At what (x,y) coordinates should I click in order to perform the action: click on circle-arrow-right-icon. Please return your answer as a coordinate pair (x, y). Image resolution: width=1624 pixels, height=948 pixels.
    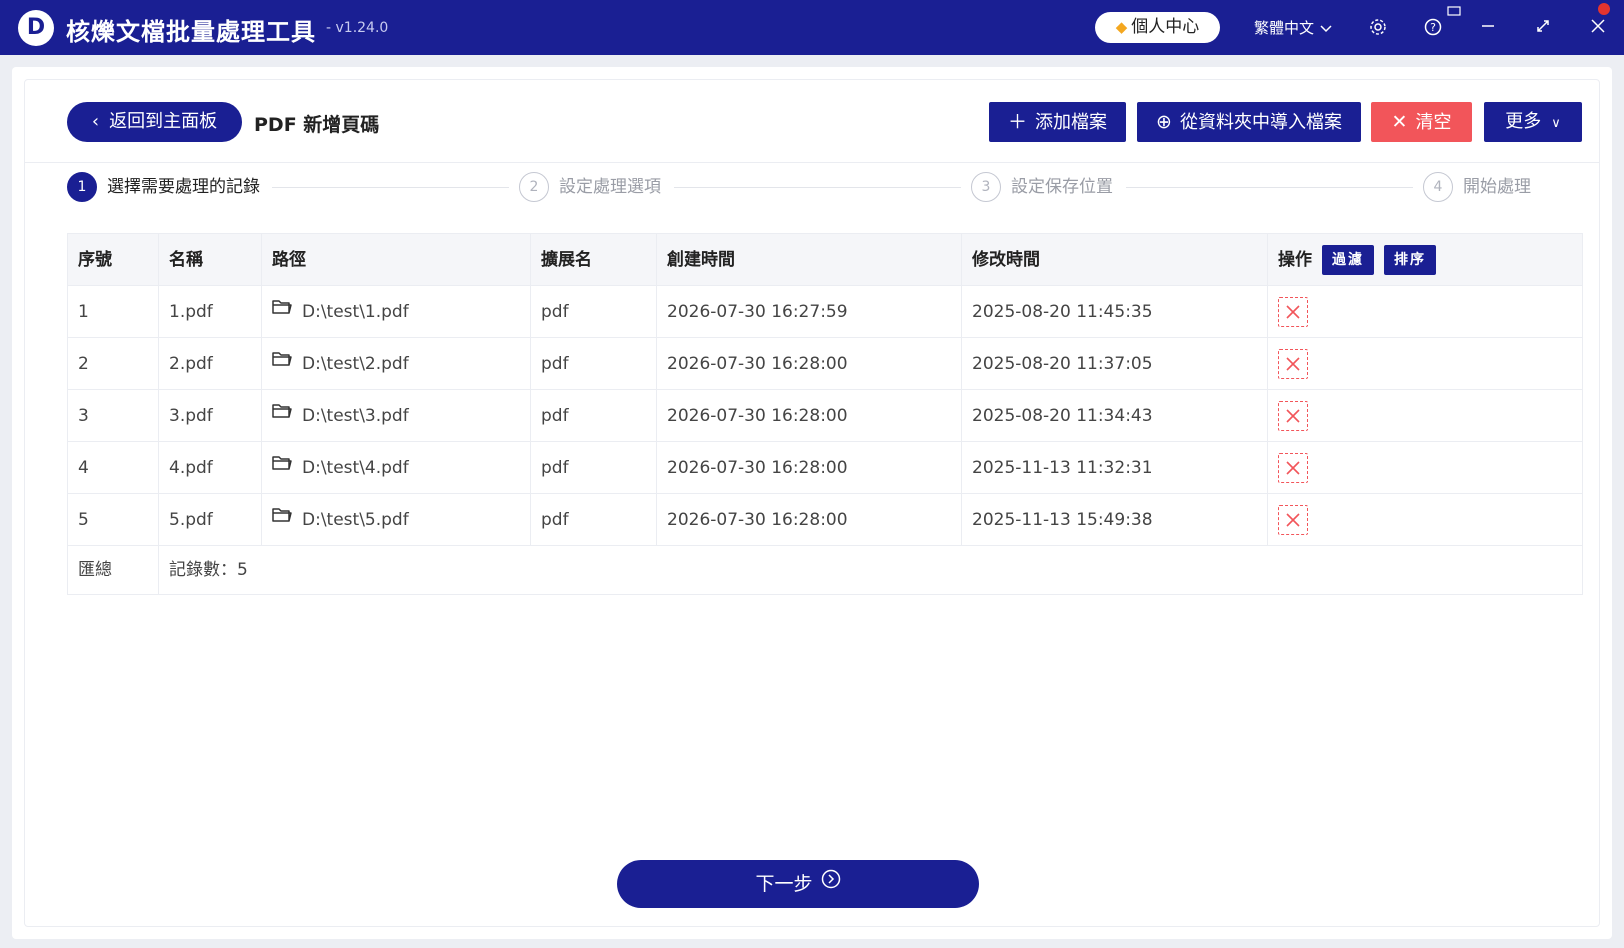
    Looking at the image, I should click on (831, 883).